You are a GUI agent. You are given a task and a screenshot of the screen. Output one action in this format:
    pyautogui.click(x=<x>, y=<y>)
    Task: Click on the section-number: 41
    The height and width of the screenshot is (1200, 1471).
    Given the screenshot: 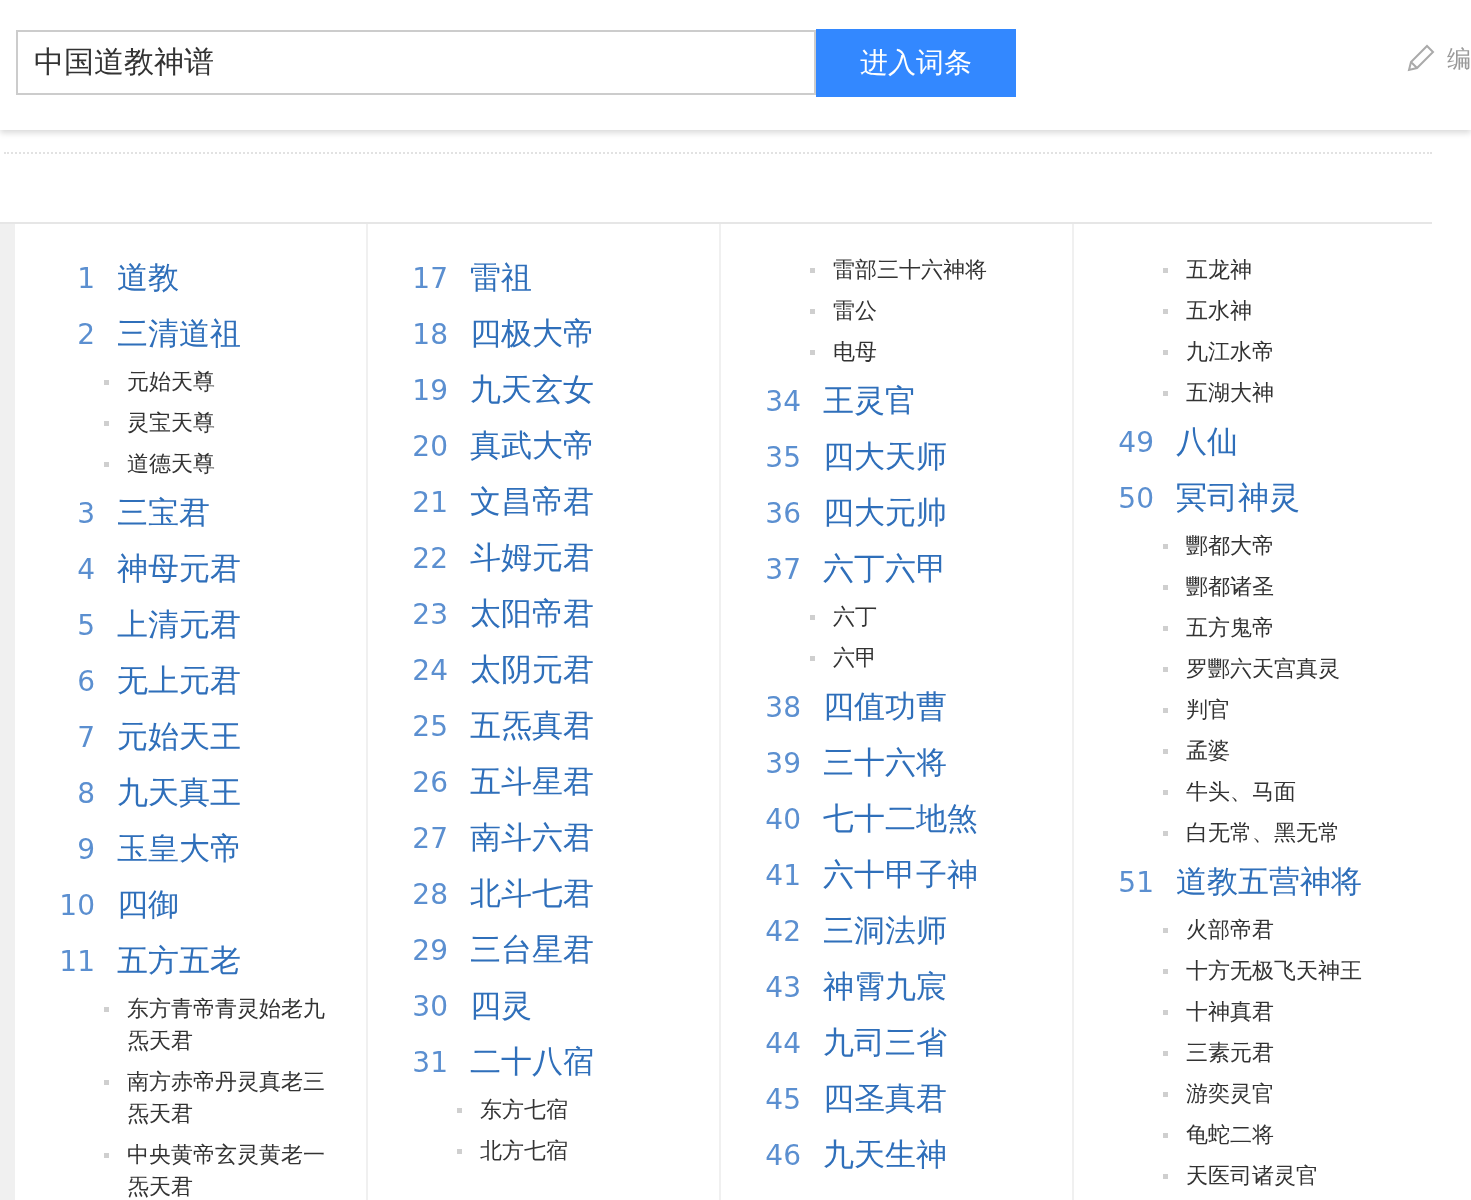 What is the action you would take?
    pyautogui.click(x=782, y=875)
    